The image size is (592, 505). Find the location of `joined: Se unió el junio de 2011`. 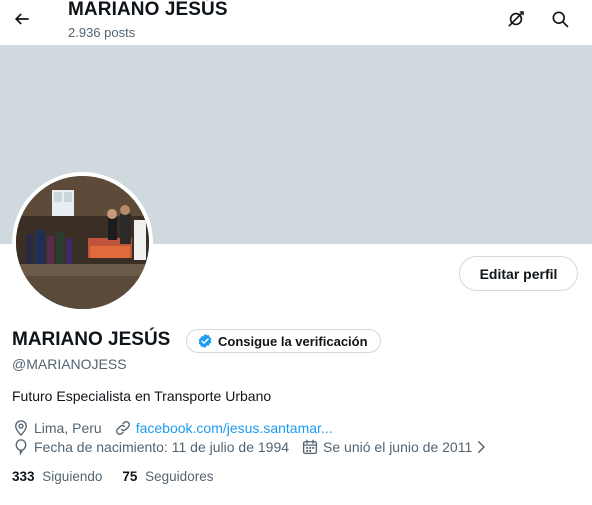

joined: Se unió el junio de 2011 is located at coordinates (386, 447).